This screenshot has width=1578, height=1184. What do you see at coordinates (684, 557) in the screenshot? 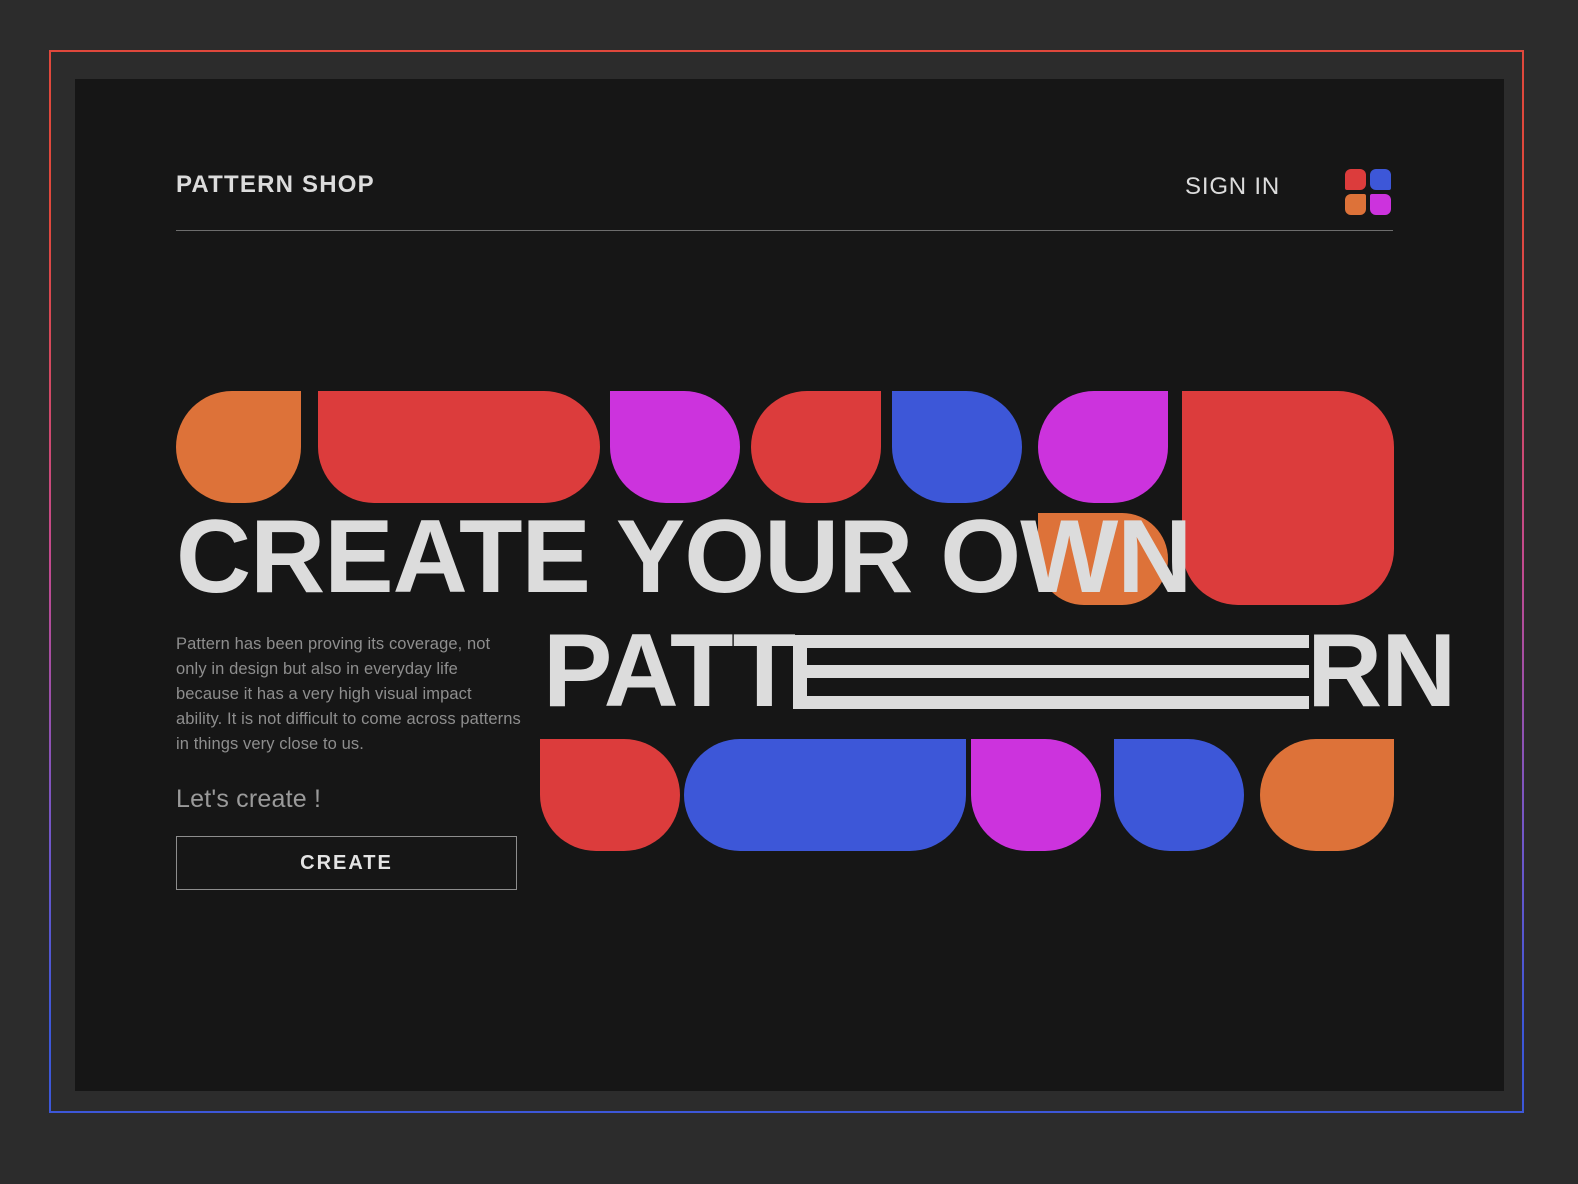
I see `hero-headline-line1: CREATE YOUR OWN` at bounding box center [684, 557].